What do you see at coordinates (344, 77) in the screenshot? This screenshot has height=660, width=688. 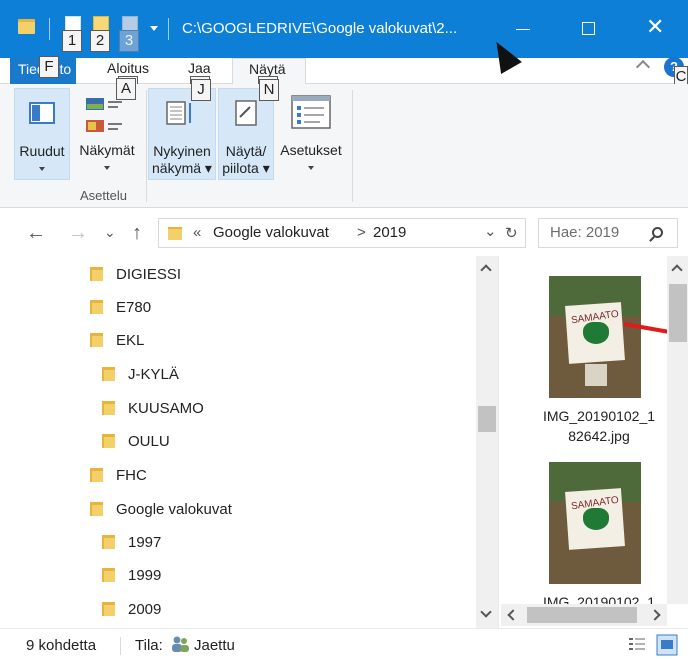 I see `ribbon-tab-row: Tiedosto F Aloitus A Jaa J Näytä N` at bounding box center [344, 77].